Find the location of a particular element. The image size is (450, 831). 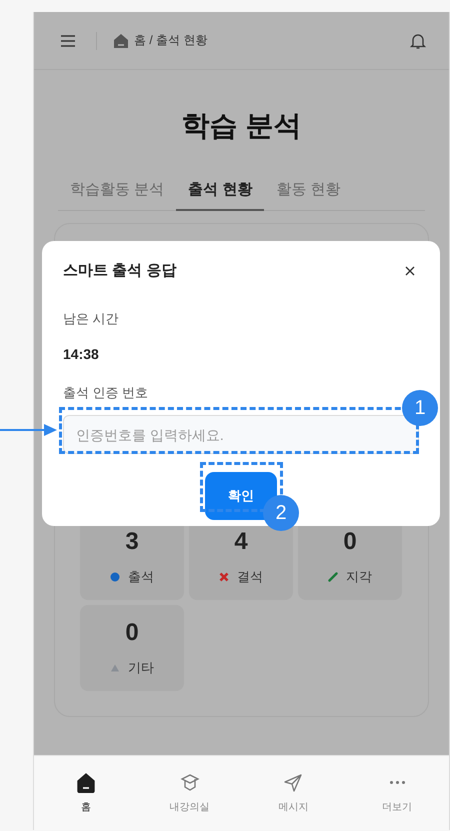

stat-label: 지각 is located at coordinates (359, 577).